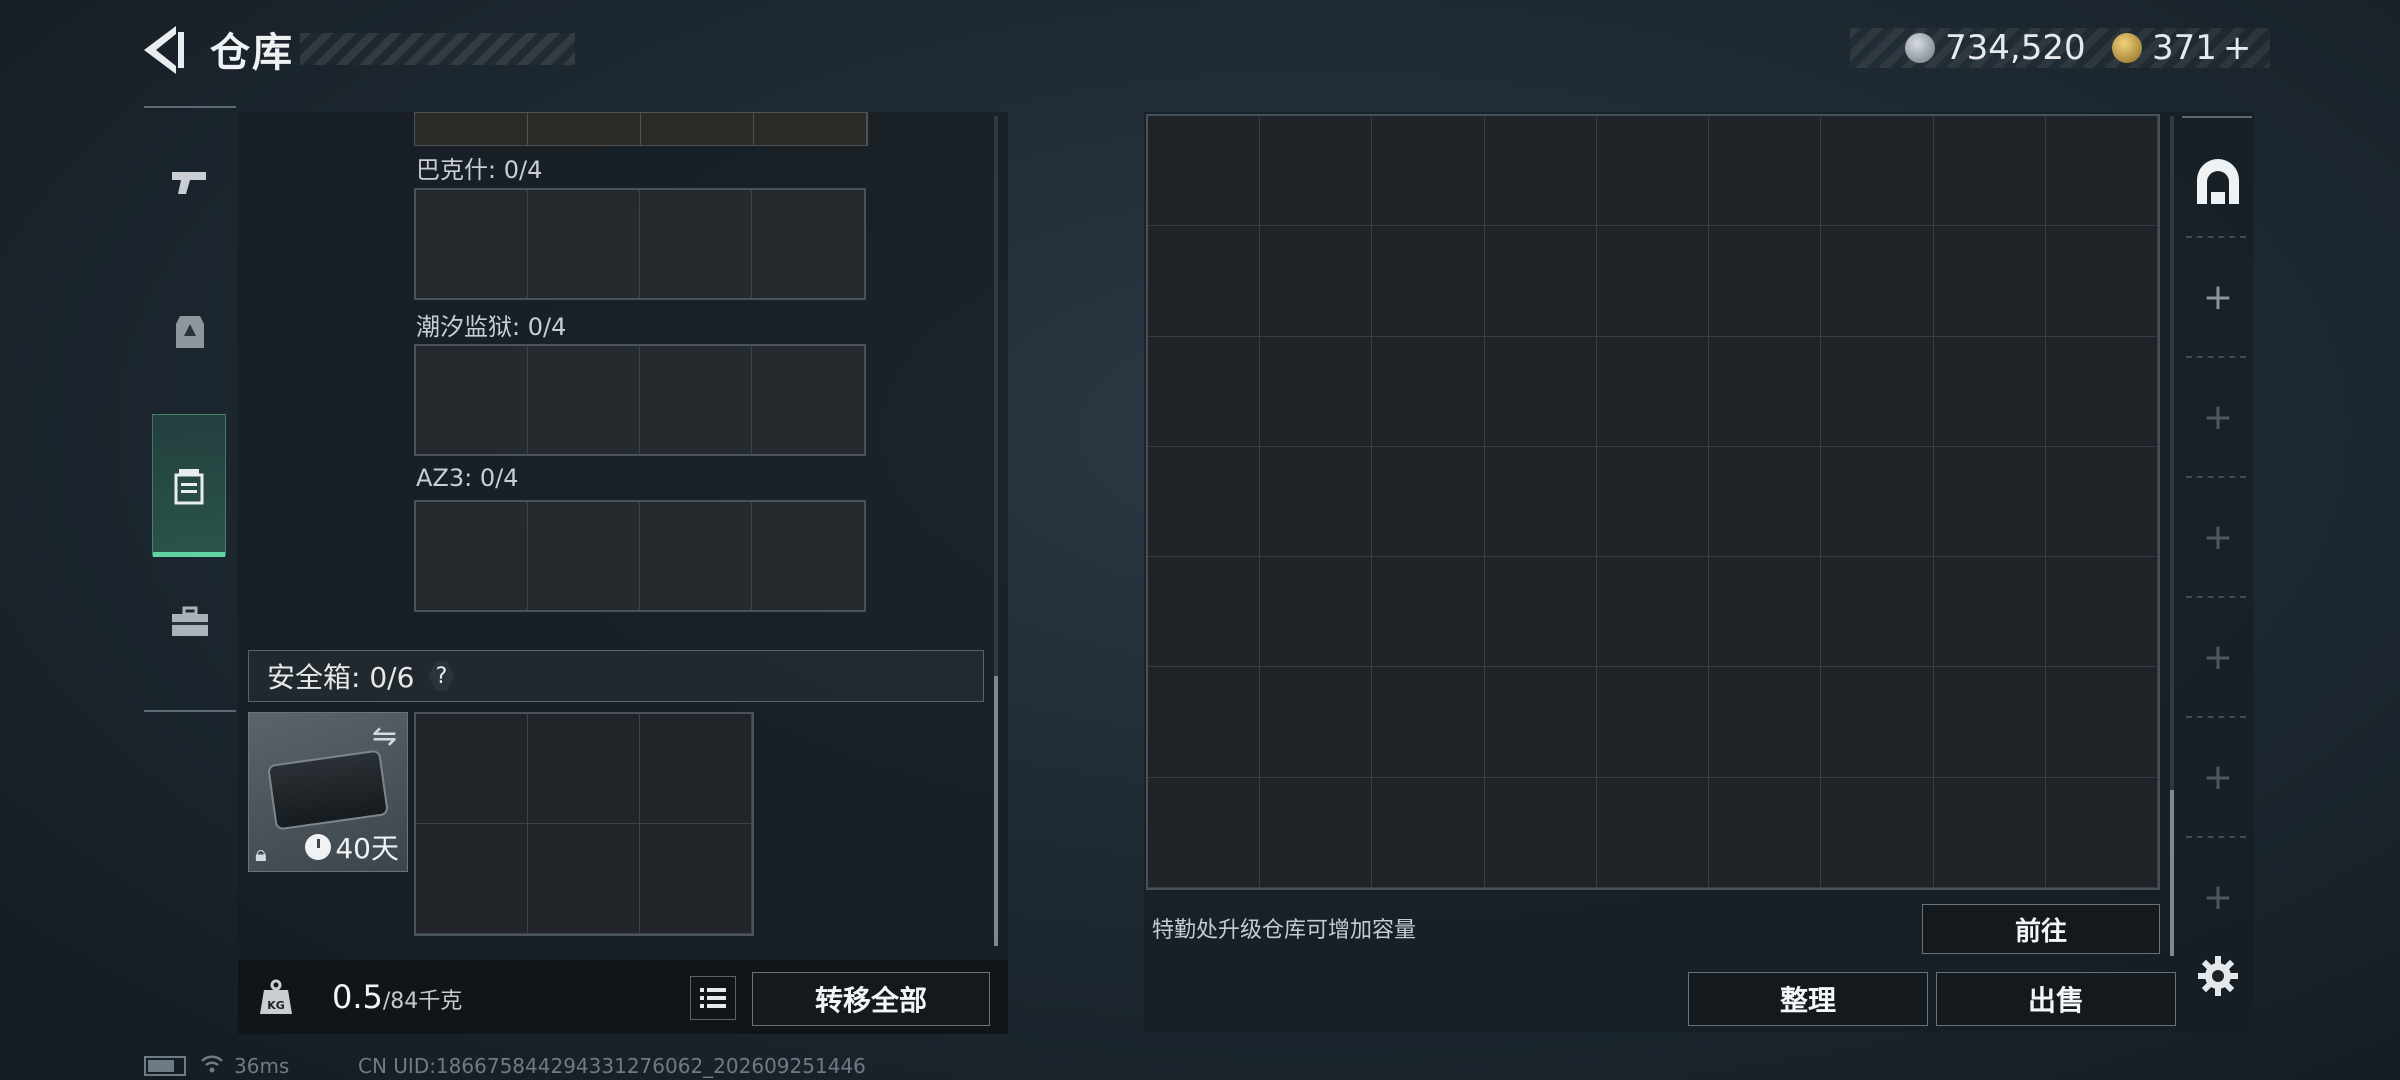 This screenshot has height=1080, width=2400. I want to click on add-gold-button: +, so click(2237, 48).